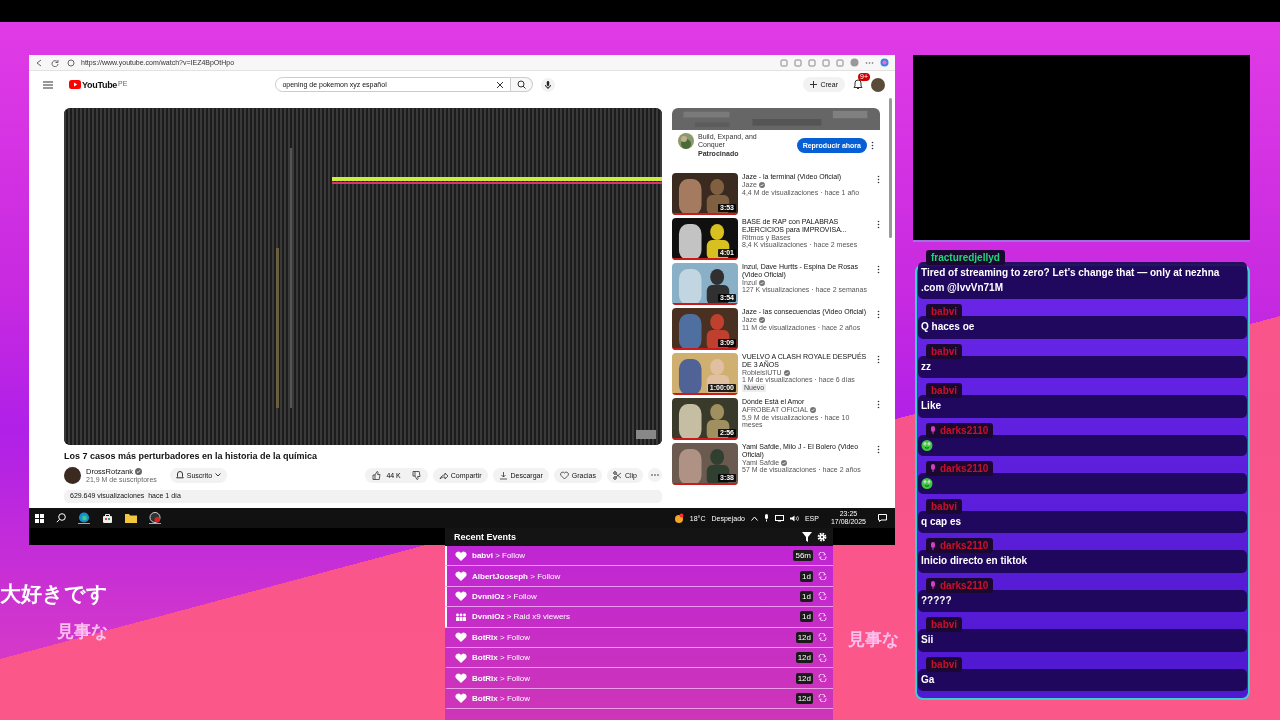  I want to click on download-icon, so click(503, 475).